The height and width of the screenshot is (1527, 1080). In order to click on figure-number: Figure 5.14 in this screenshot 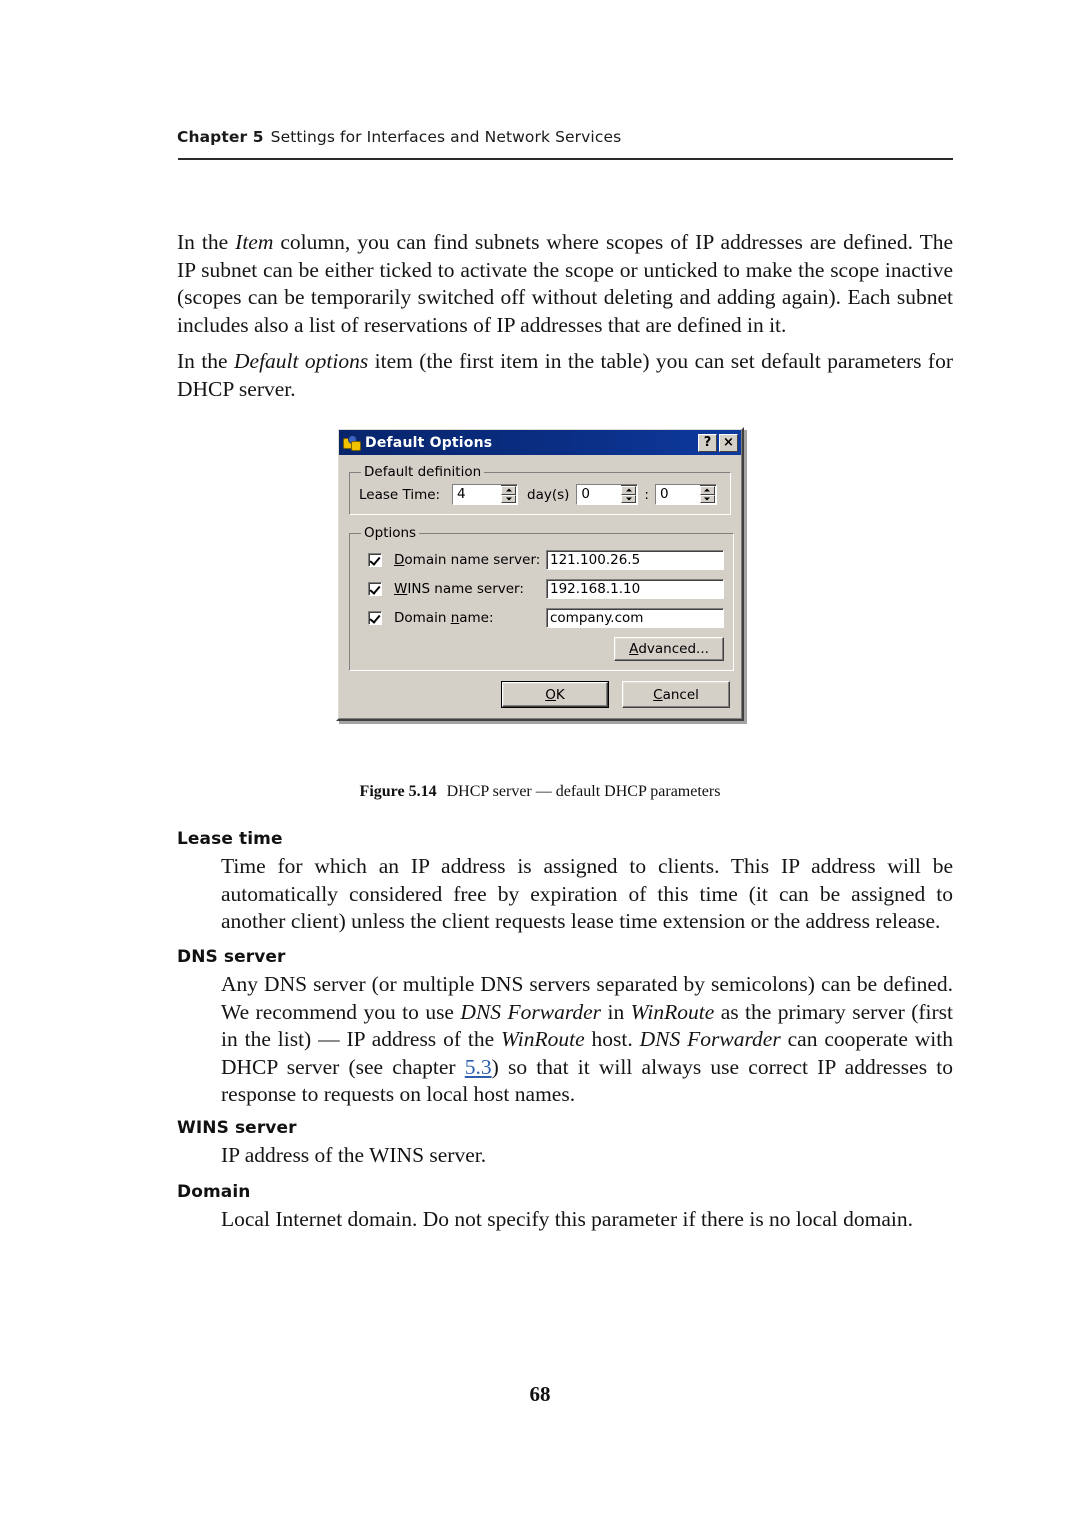, I will do `click(398, 791)`.